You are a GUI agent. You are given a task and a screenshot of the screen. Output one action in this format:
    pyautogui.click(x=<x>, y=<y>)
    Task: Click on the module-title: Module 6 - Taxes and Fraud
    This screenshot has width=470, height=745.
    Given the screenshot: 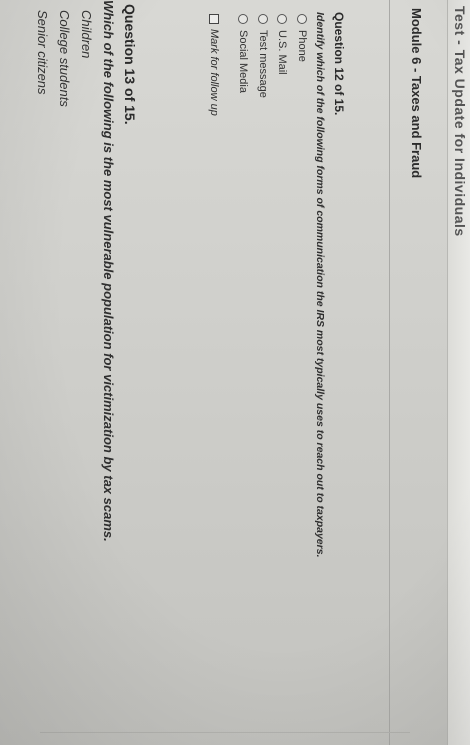 What is the action you would take?
    pyautogui.click(x=416, y=93)
    